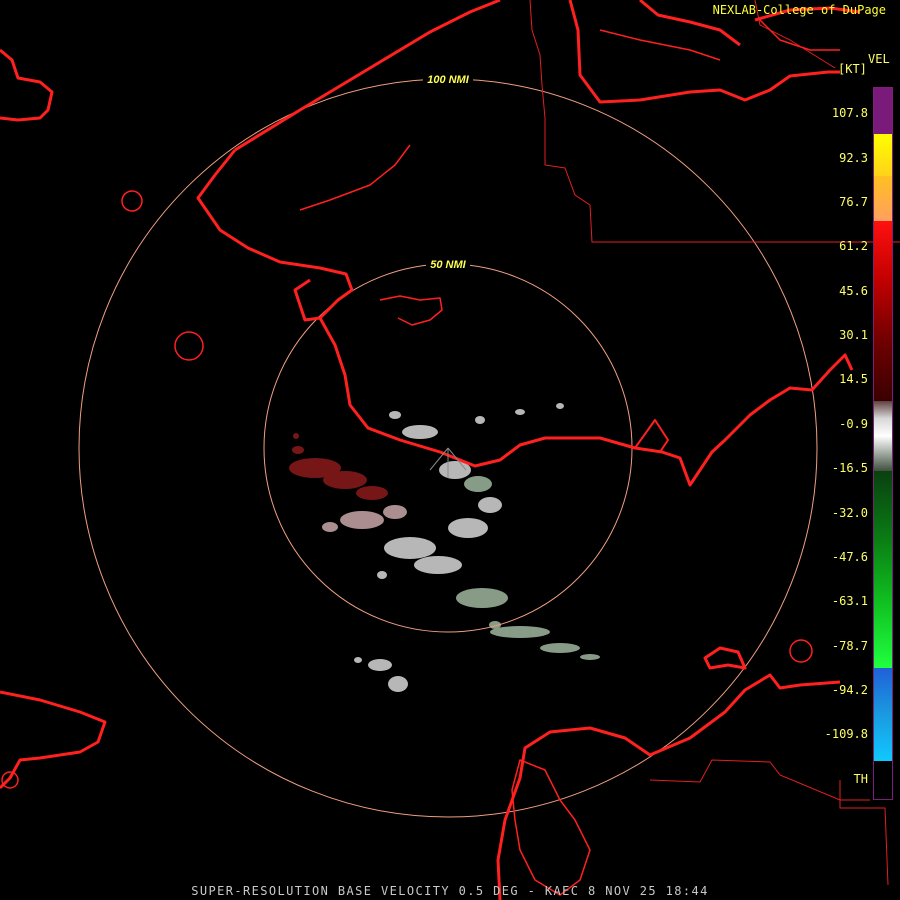  I want to click on echo-cluster-gray-green, so click(528, 568).